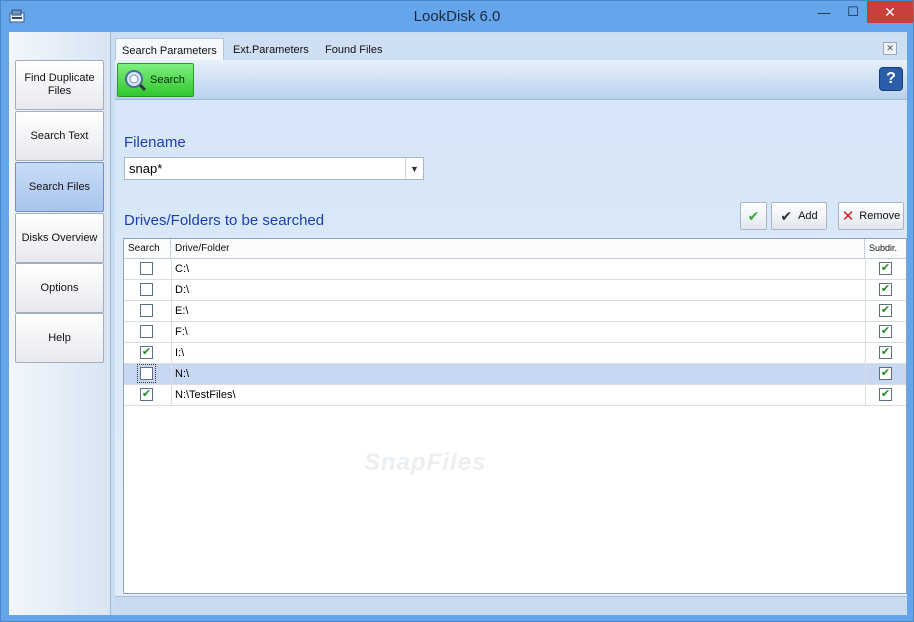 The height and width of the screenshot is (622, 914). What do you see at coordinates (271, 50) in the screenshot?
I see `tab-ext-parameters: Ext.Parameters` at bounding box center [271, 50].